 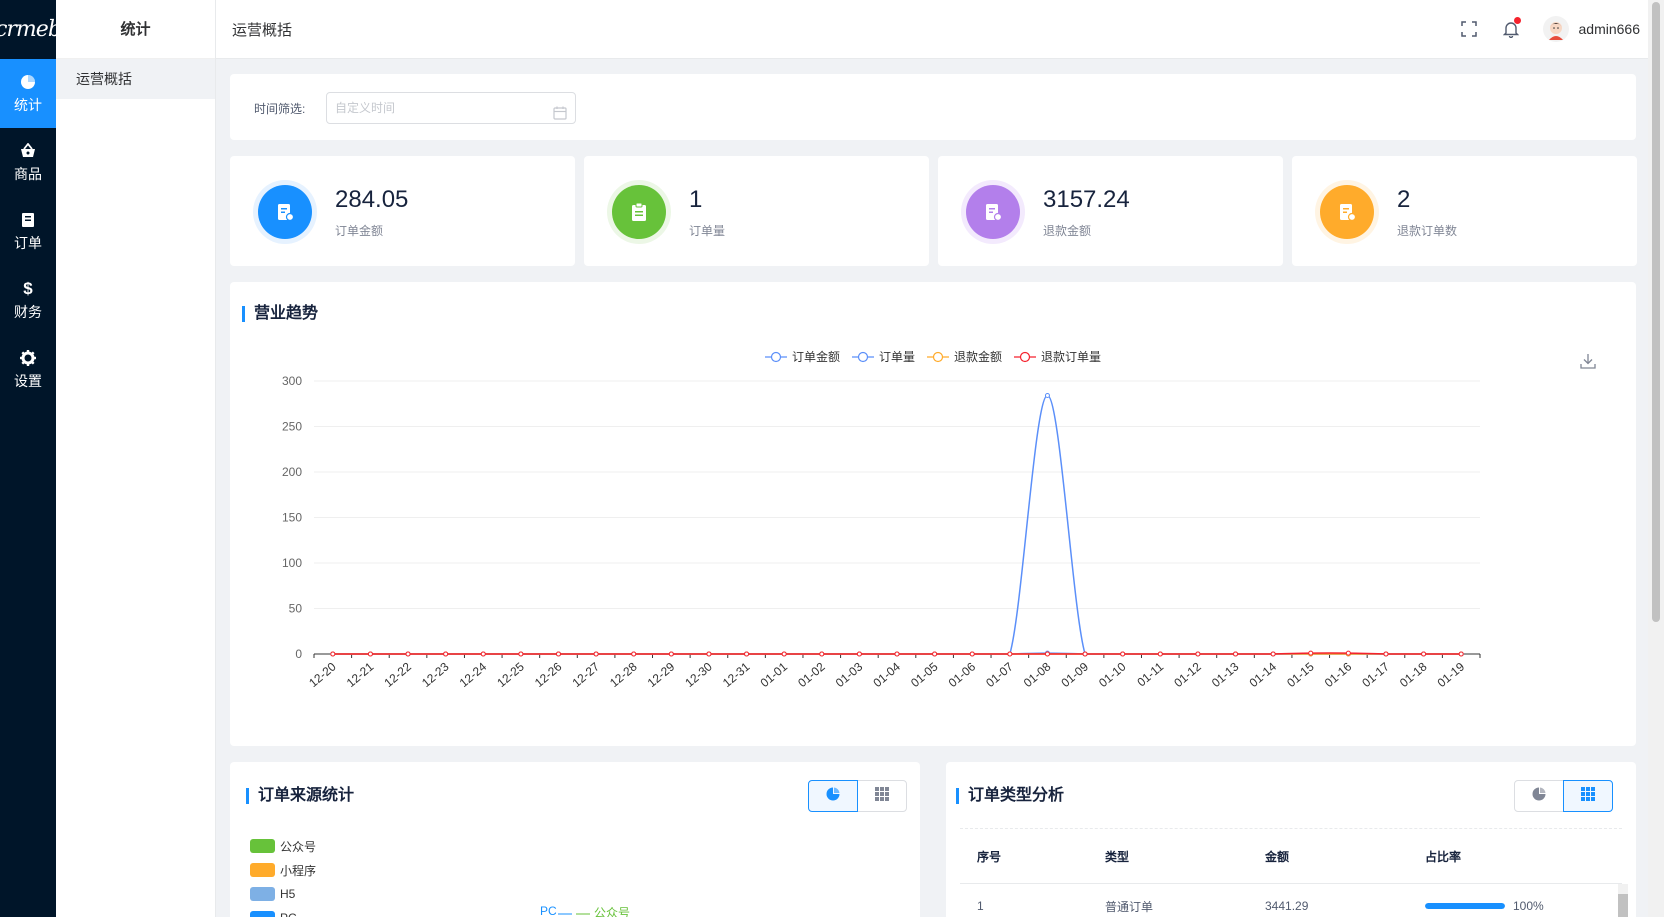 I want to click on y-tick-label: 150, so click(x=292, y=518).